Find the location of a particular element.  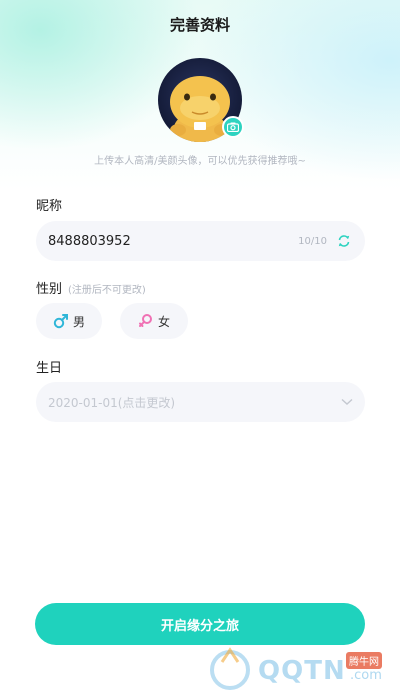

watermark-logo-icon is located at coordinates (230, 668).